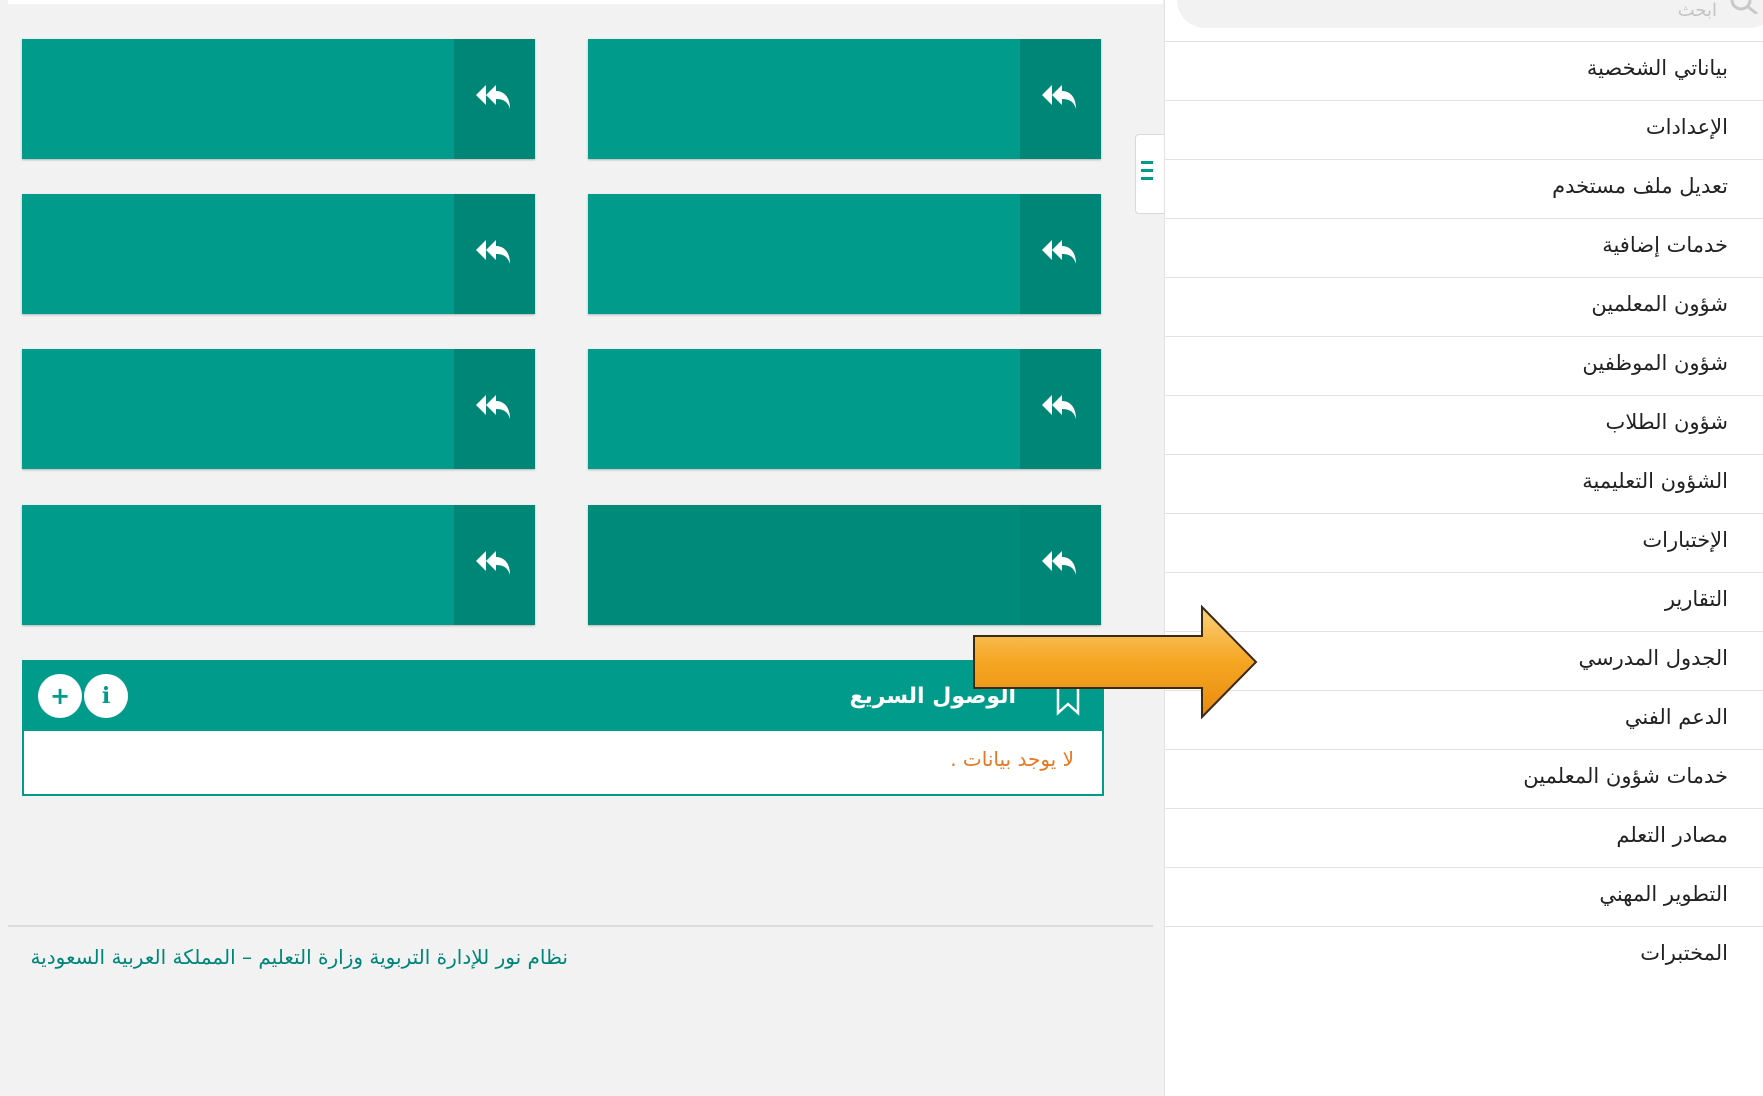 The height and width of the screenshot is (1096, 1763). I want to click on sidebar-item-teacher-affairs: شؤون المعلمين, so click(1464, 306).